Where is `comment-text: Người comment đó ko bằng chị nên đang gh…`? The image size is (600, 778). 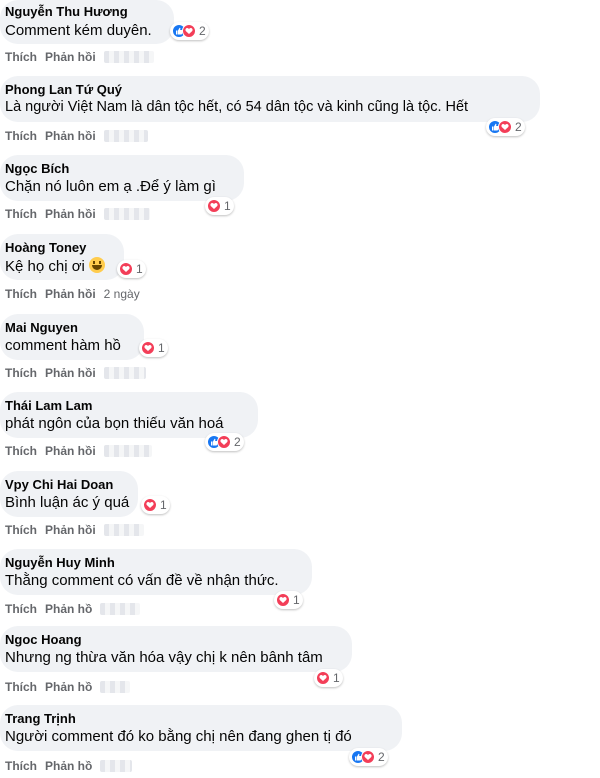
comment-text: Người comment đó ko bằng chị nên đang gh… is located at coordinates (178, 736).